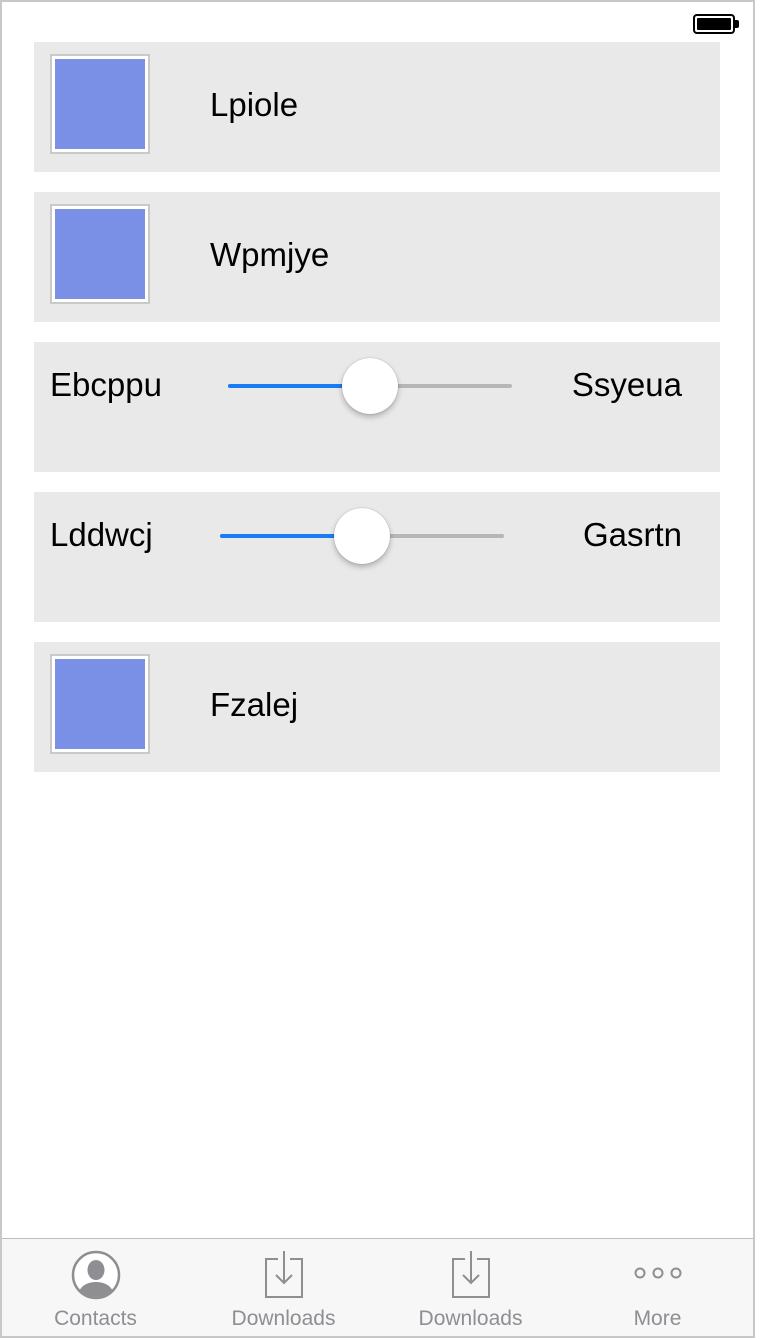 This screenshot has width=760, height=1340. Describe the element at coordinates (254, 704) in the screenshot. I see `item-label: Fzalej` at that location.